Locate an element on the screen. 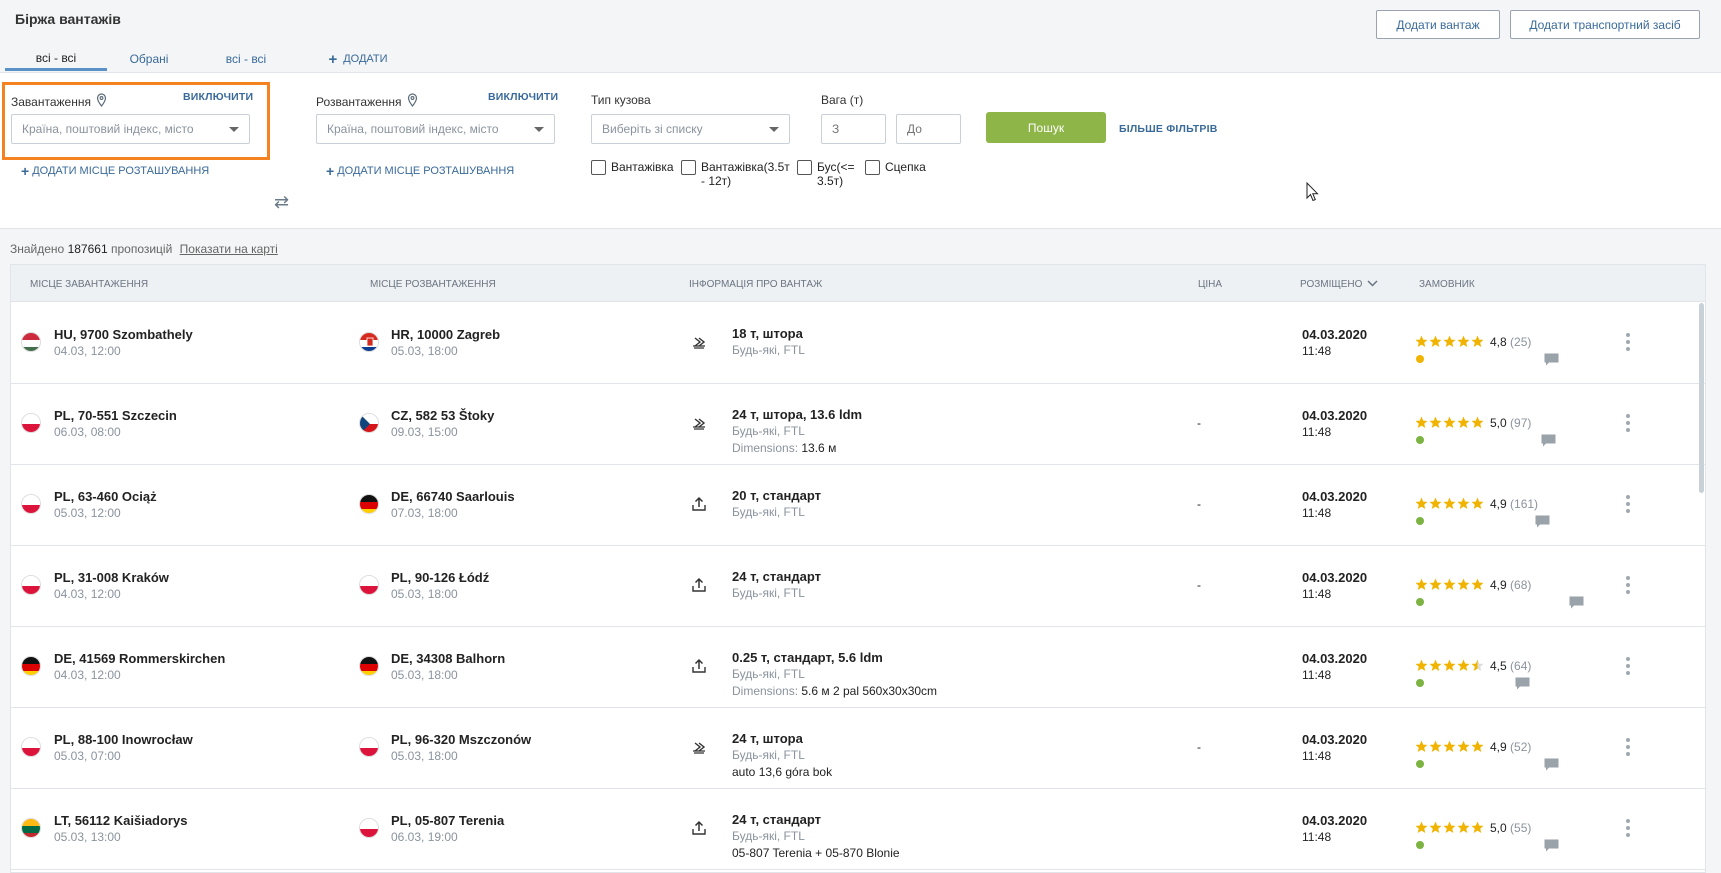 Image resolution: width=1721 pixels, height=873 pixels. tab-all-all-2: всі - всі is located at coordinates (246, 59).